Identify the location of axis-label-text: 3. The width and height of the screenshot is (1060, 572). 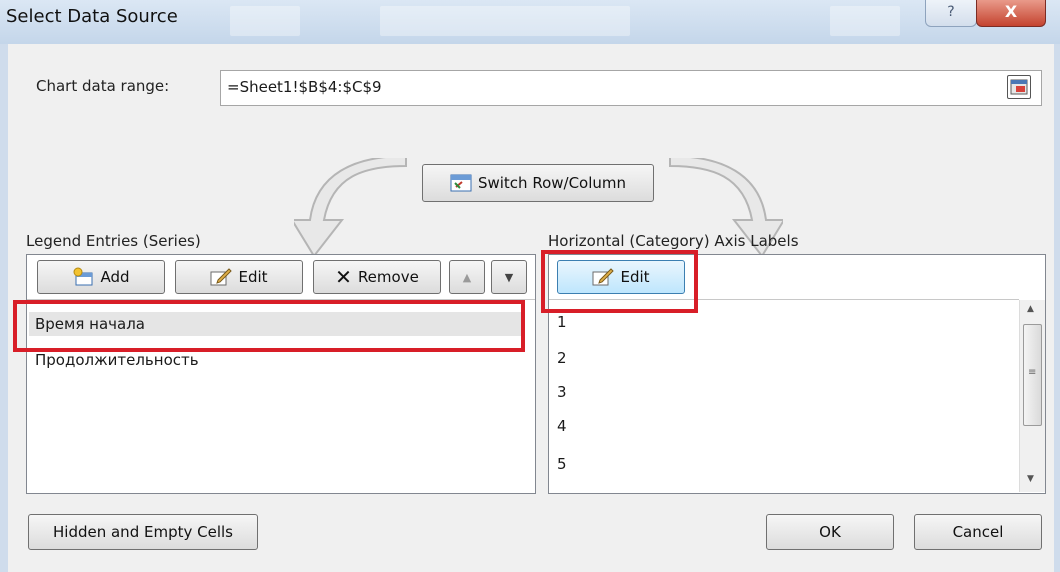
(562, 392).